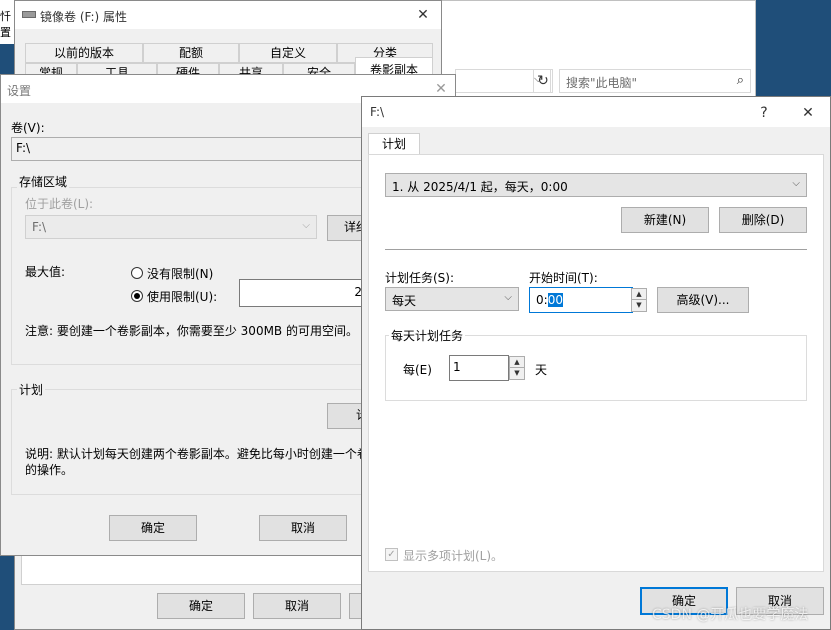  I want to click on storage-group-title: 存储区域, so click(43, 181).